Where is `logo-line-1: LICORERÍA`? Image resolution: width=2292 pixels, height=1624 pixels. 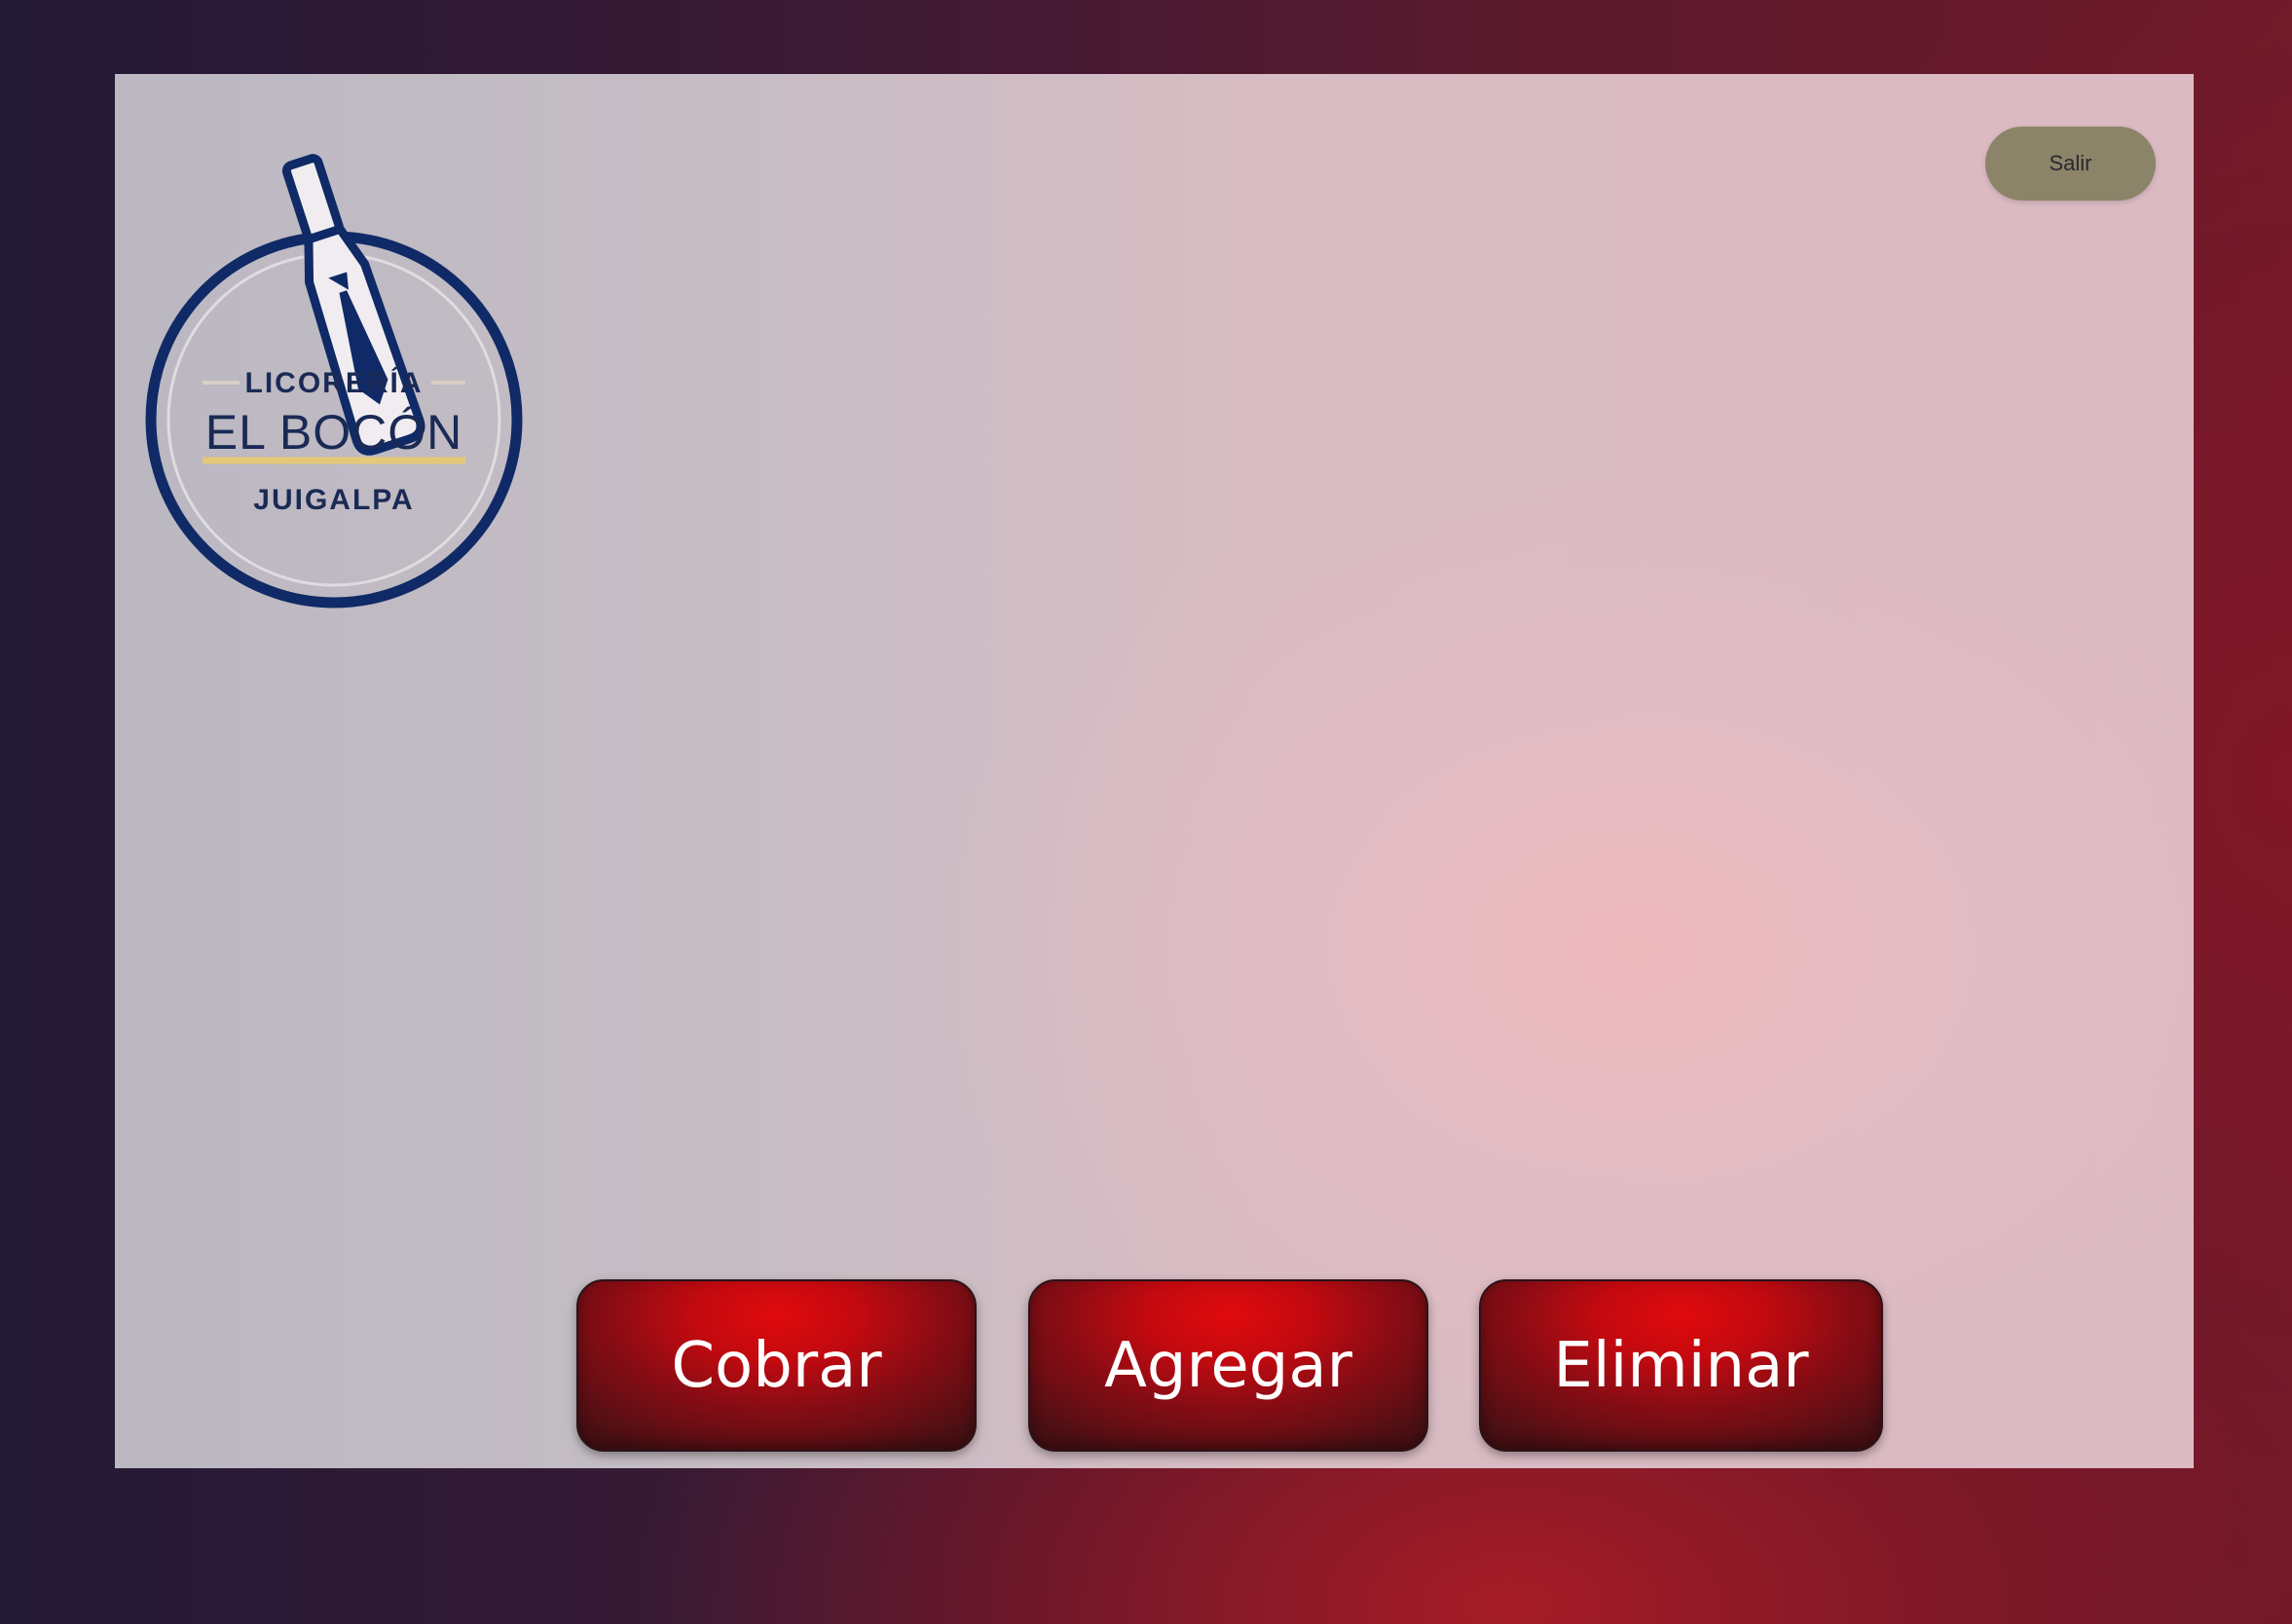 logo-line-1: LICORERÍA is located at coordinates (334, 382).